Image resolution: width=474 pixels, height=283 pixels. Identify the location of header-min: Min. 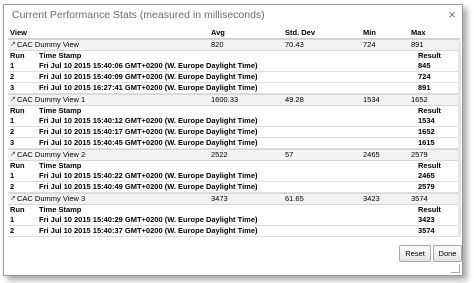
(369, 32).